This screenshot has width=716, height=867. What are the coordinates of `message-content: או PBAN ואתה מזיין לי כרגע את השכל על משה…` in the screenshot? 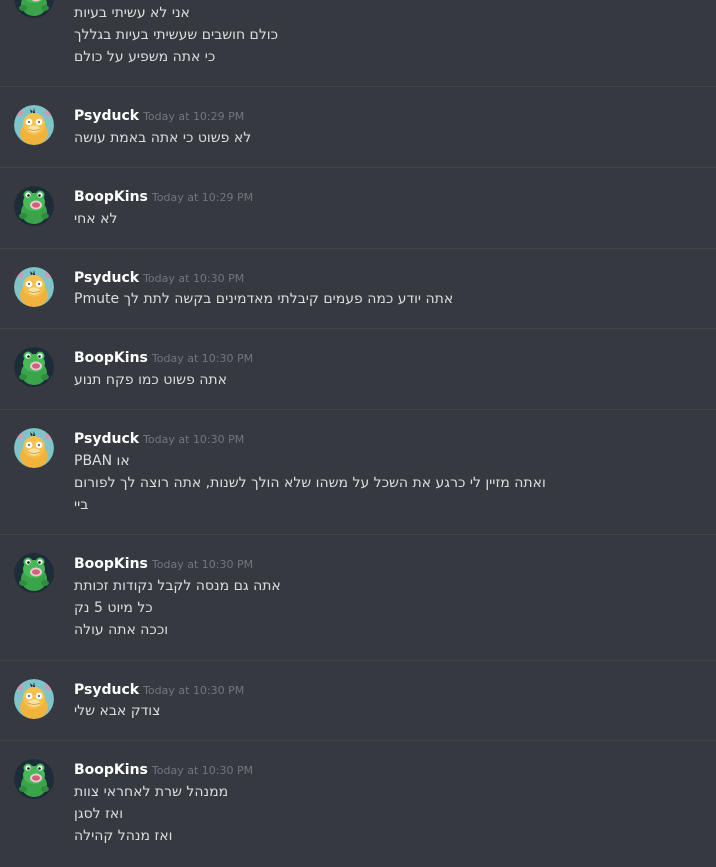 It's located at (310, 483).